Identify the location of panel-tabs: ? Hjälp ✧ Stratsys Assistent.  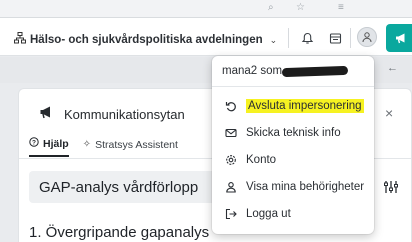
(103, 147).